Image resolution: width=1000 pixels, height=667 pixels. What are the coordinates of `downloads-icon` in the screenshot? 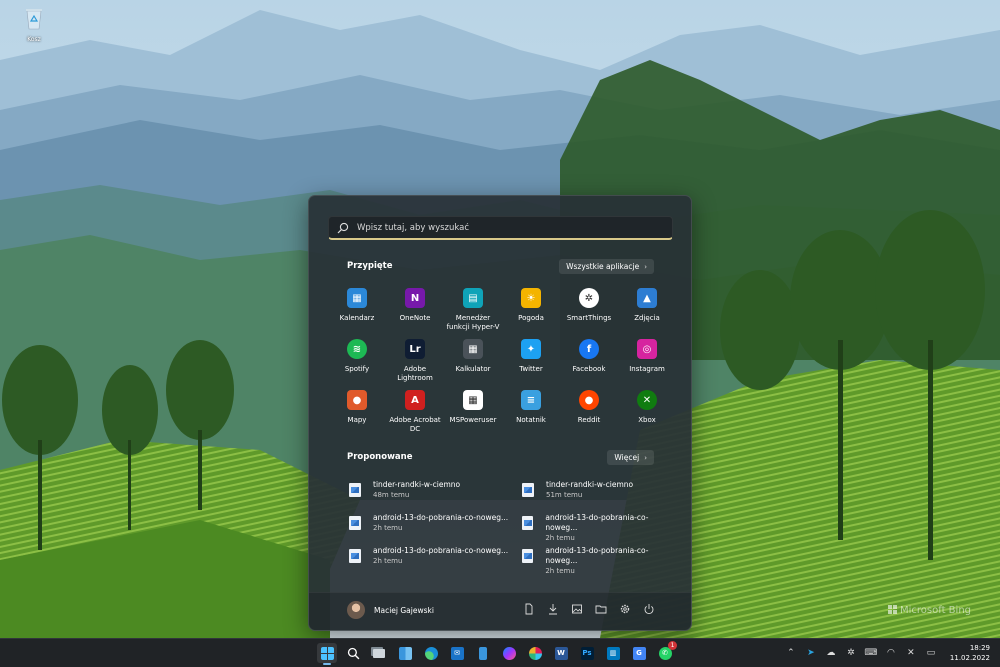 It's located at (553, 609).